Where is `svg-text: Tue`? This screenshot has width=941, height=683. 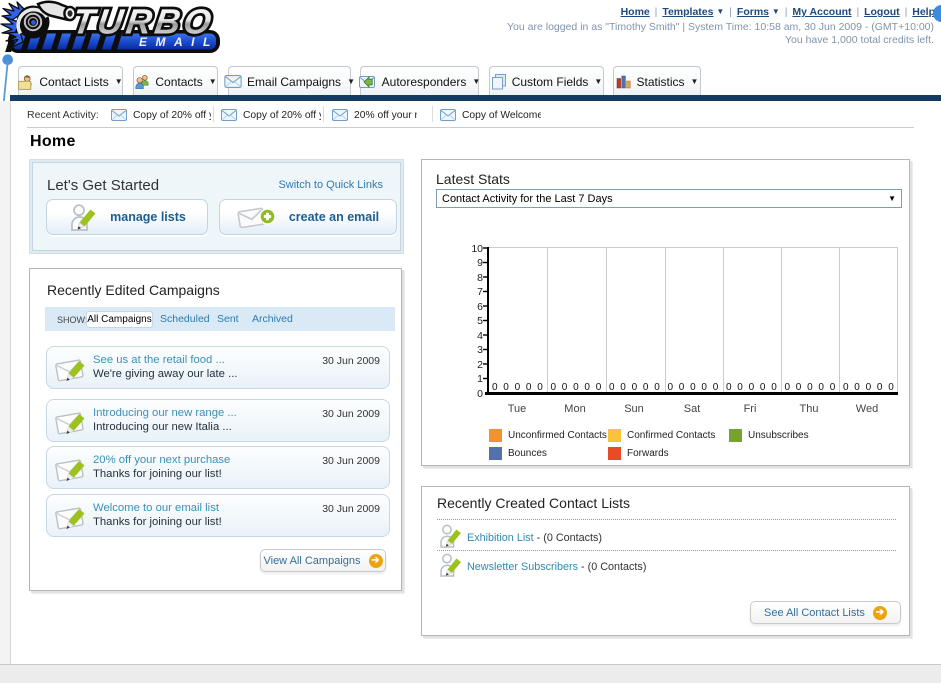 svg-text: Tue is located at coordinates (517, 409).